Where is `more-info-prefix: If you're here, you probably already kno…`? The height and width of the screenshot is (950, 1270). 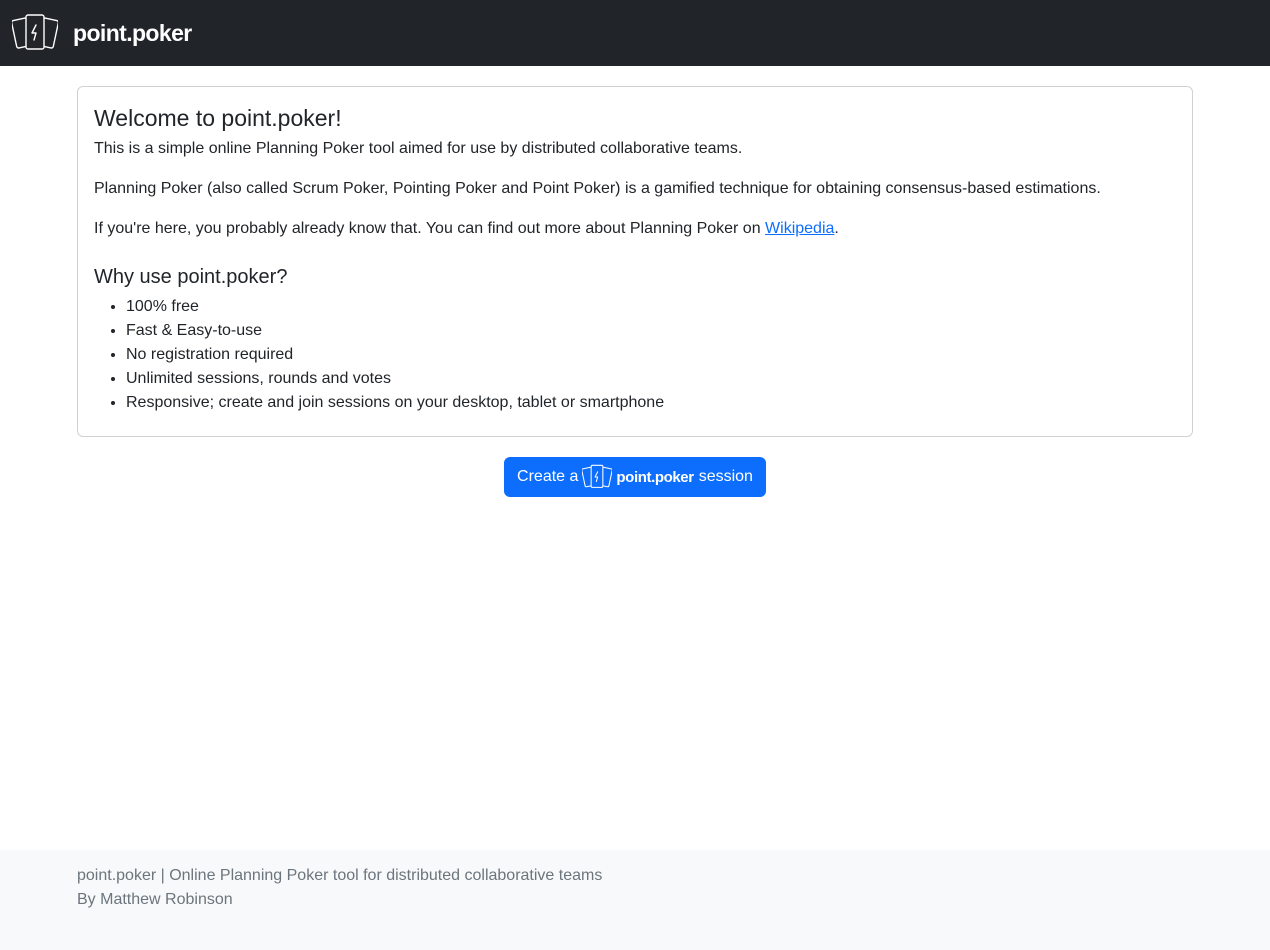 more-info-prefix: If you're here, you probably already kno… is located at coordinates (430, 228).